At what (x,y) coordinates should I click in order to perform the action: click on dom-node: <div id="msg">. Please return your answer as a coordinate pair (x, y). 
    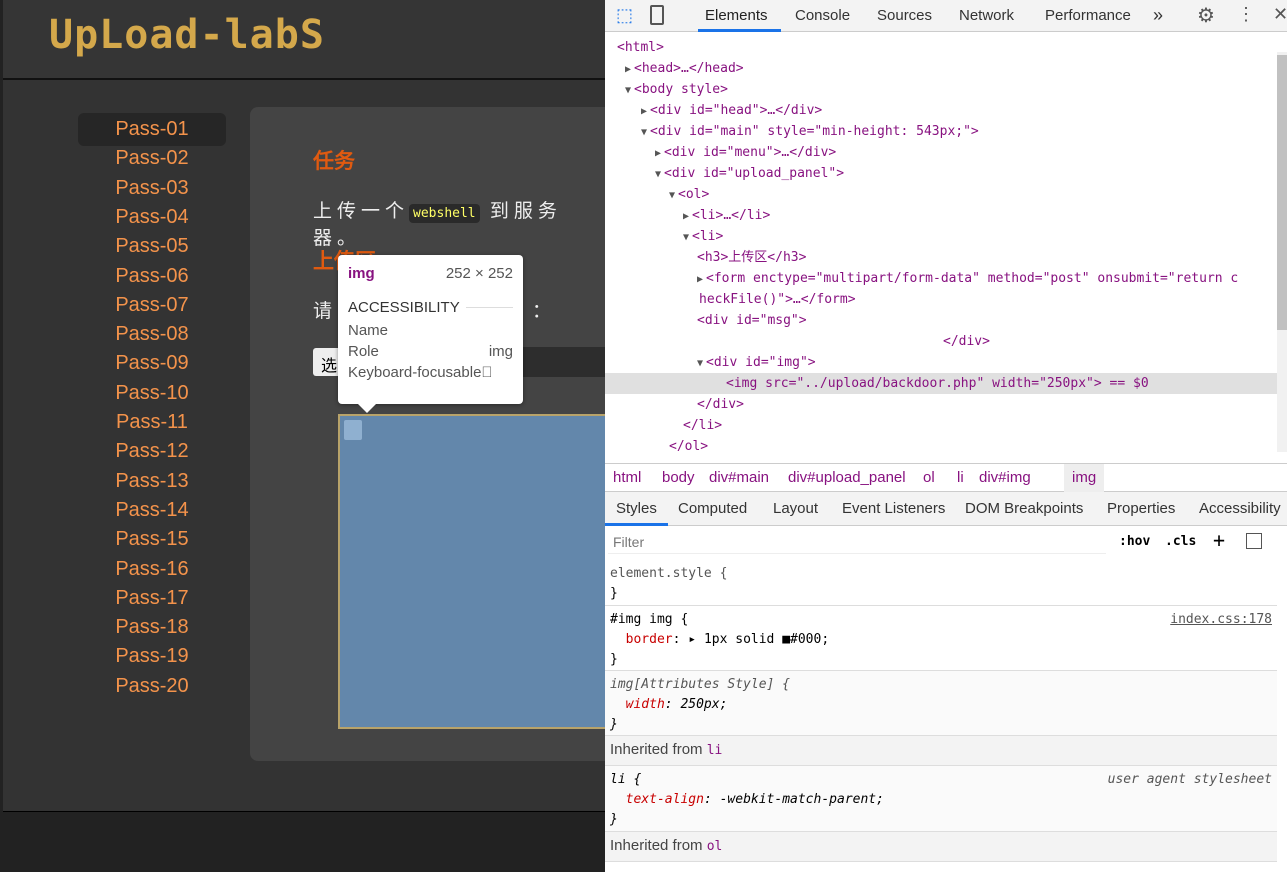
    Looking at the image, I should click on (752, 320).